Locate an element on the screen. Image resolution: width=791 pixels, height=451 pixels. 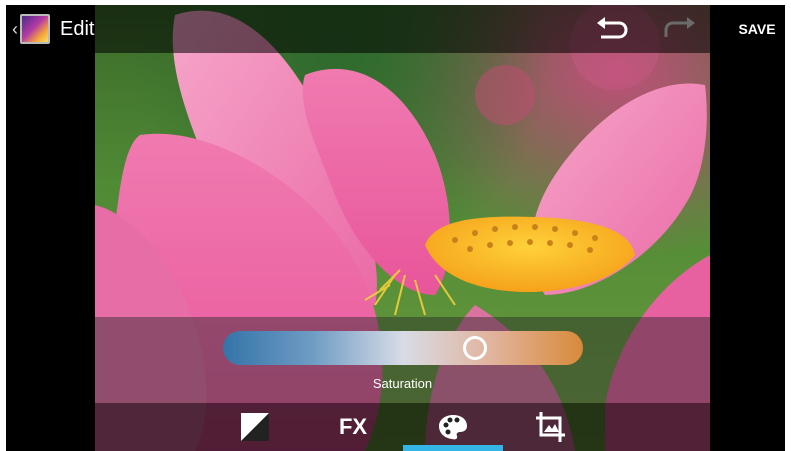
redo-button is located at coordinates (680, 29).